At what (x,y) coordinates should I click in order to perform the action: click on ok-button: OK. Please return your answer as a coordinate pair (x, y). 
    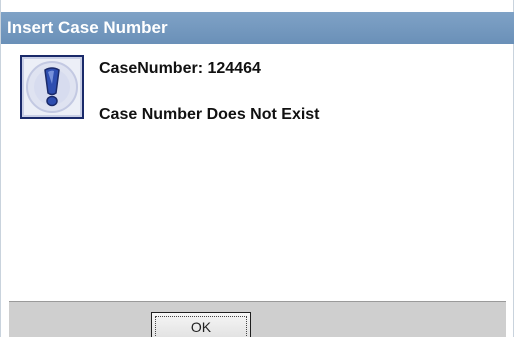
    Looking at the image, I should click on (201, 324).